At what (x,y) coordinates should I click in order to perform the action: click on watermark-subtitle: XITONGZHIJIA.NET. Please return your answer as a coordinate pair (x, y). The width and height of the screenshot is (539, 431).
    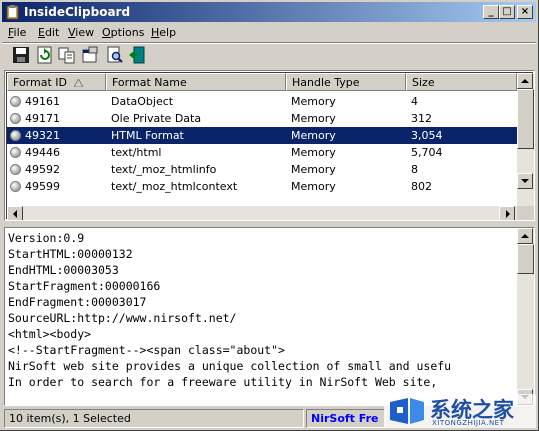
    Looking at the image, I should click on (468, 423).